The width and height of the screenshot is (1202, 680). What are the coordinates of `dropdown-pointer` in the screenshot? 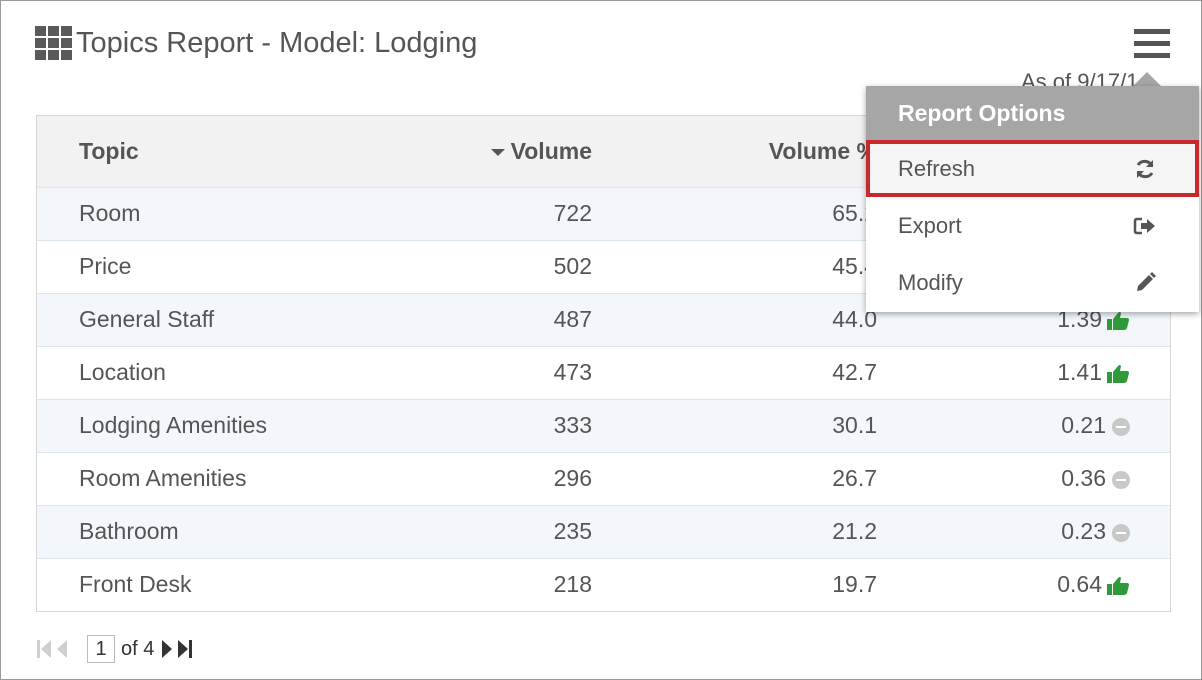 It's located at (1147, 79).